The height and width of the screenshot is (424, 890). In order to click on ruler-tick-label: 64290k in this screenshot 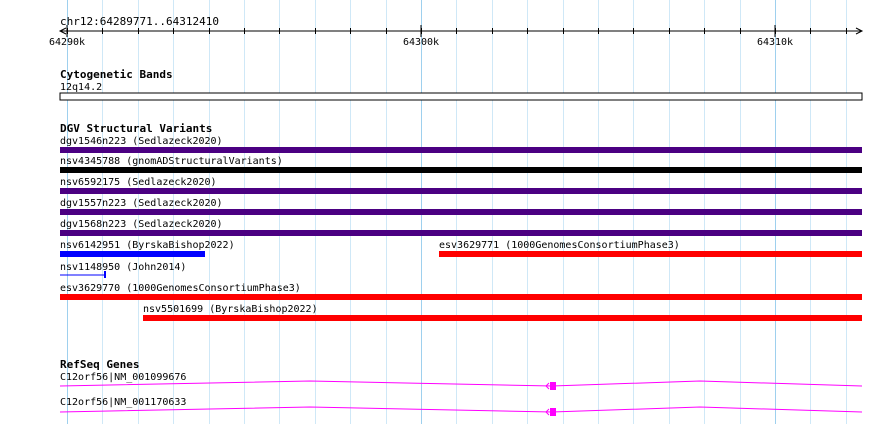, I will do `click(67, 42)`.